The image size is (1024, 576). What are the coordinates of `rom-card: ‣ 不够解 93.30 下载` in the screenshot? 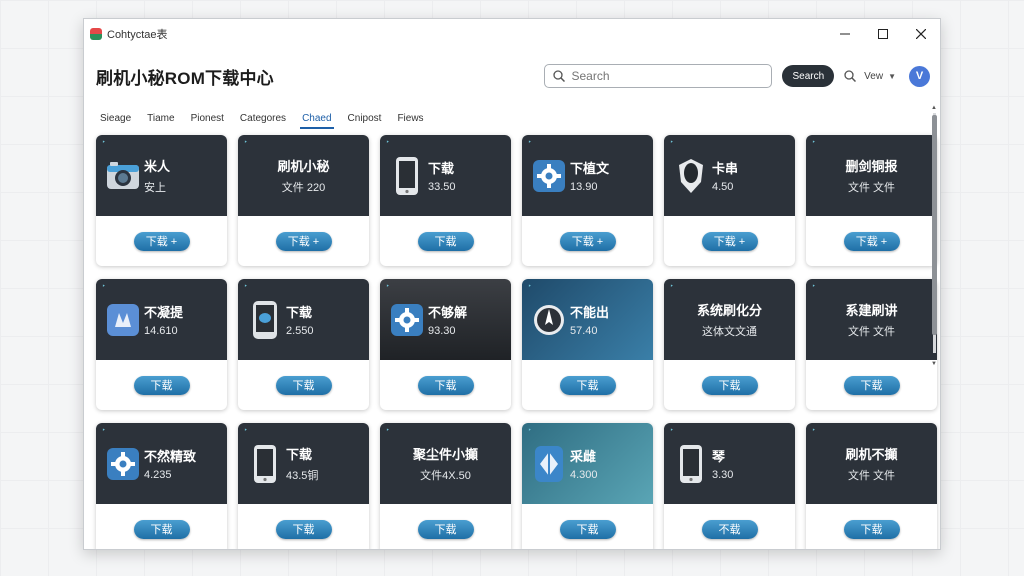 It's located at (445, 344).